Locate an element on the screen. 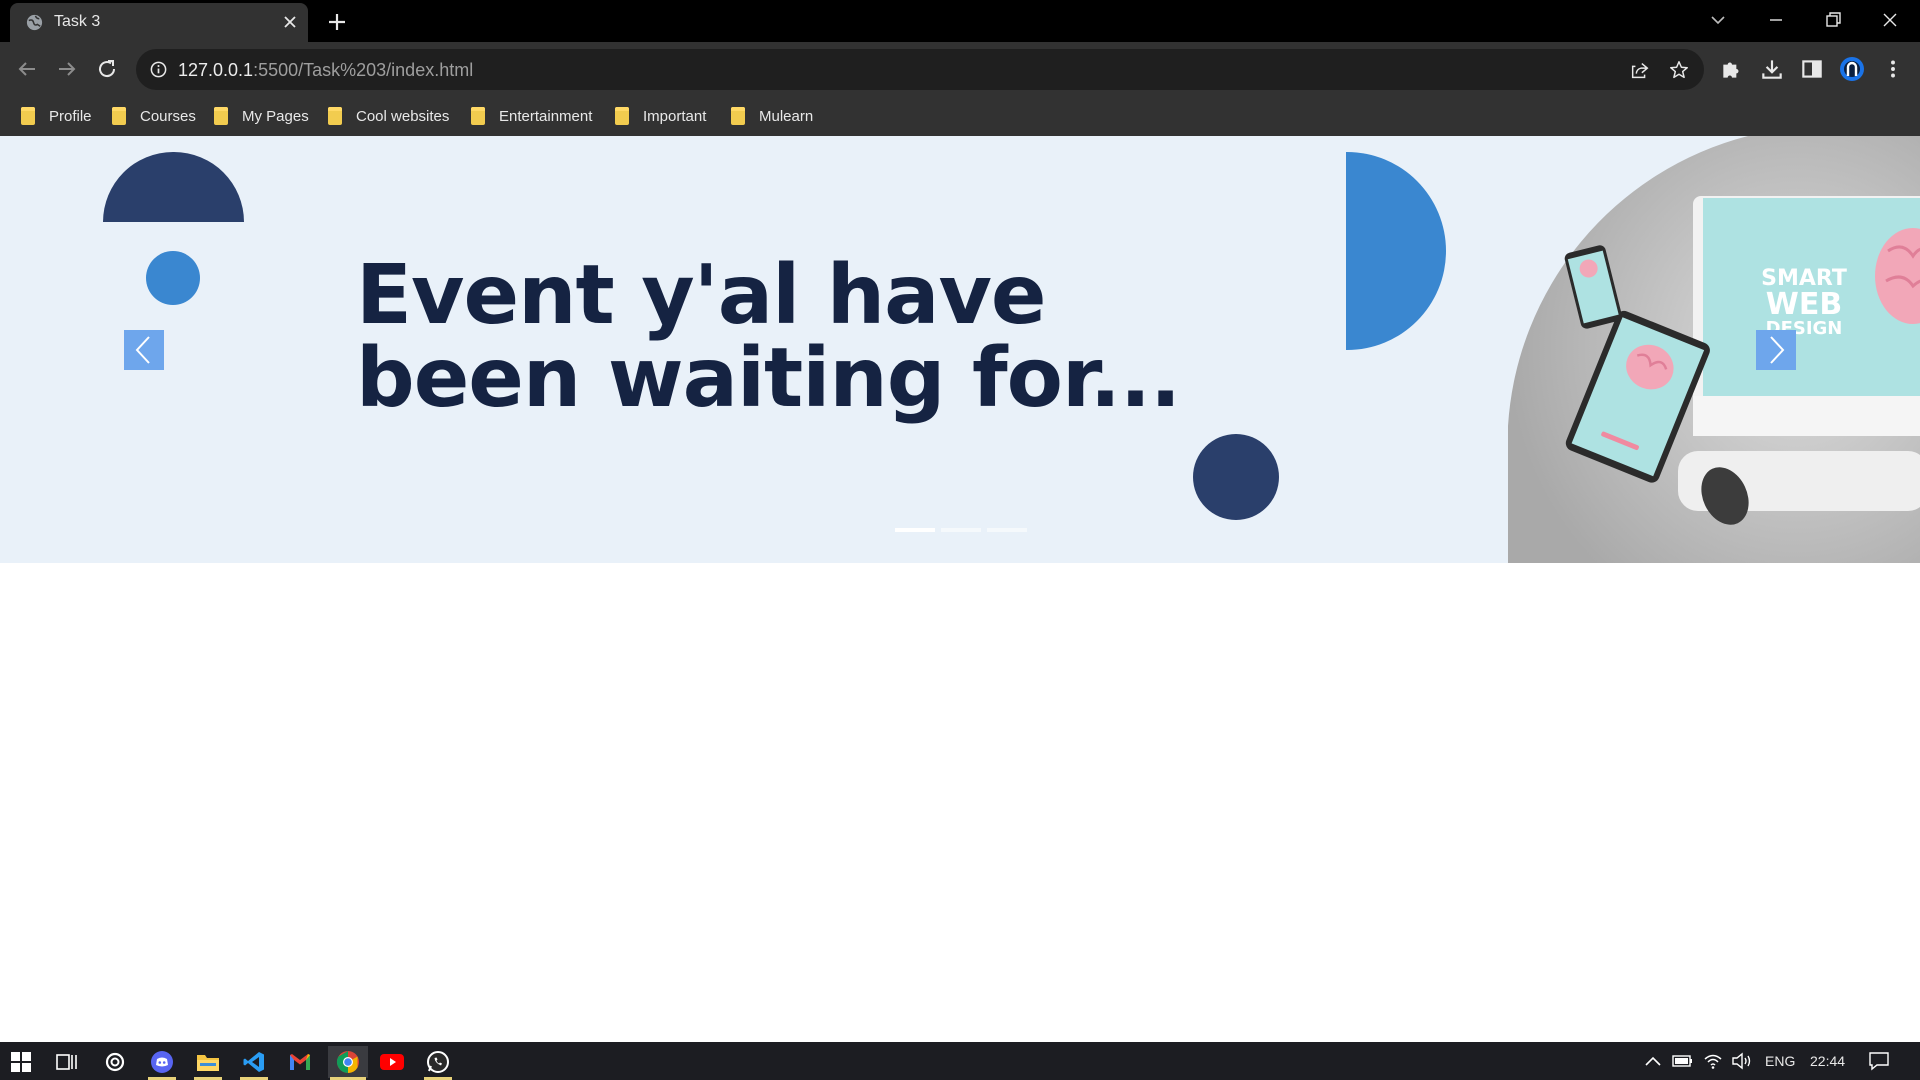 This screenshot has width=1920, height=1080. profile-avatar-icon is located at coordinates (1852, 69).